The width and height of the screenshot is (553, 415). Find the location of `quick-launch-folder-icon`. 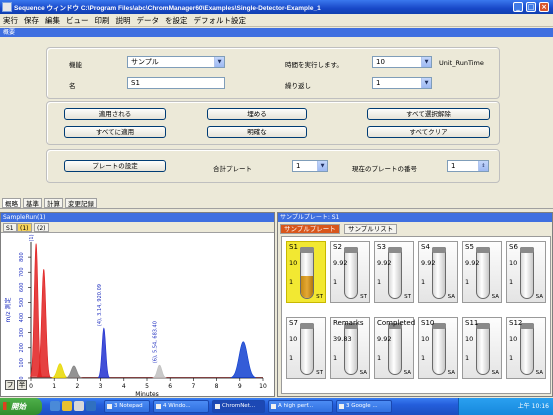

quick-launch-folder-icon is located at coordinates (67, 406).